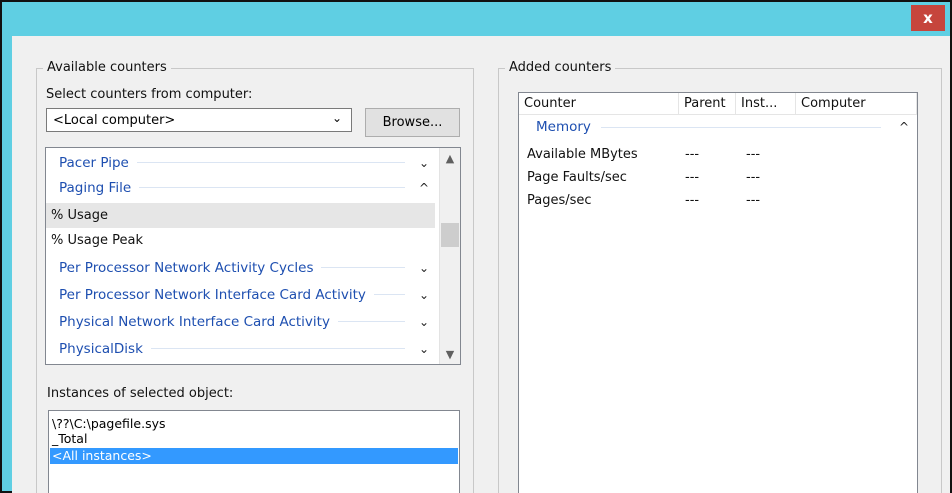 The image size is (952, 493). I want to click on counter-category-paging-file: Paging File ^, so click(240, 187).